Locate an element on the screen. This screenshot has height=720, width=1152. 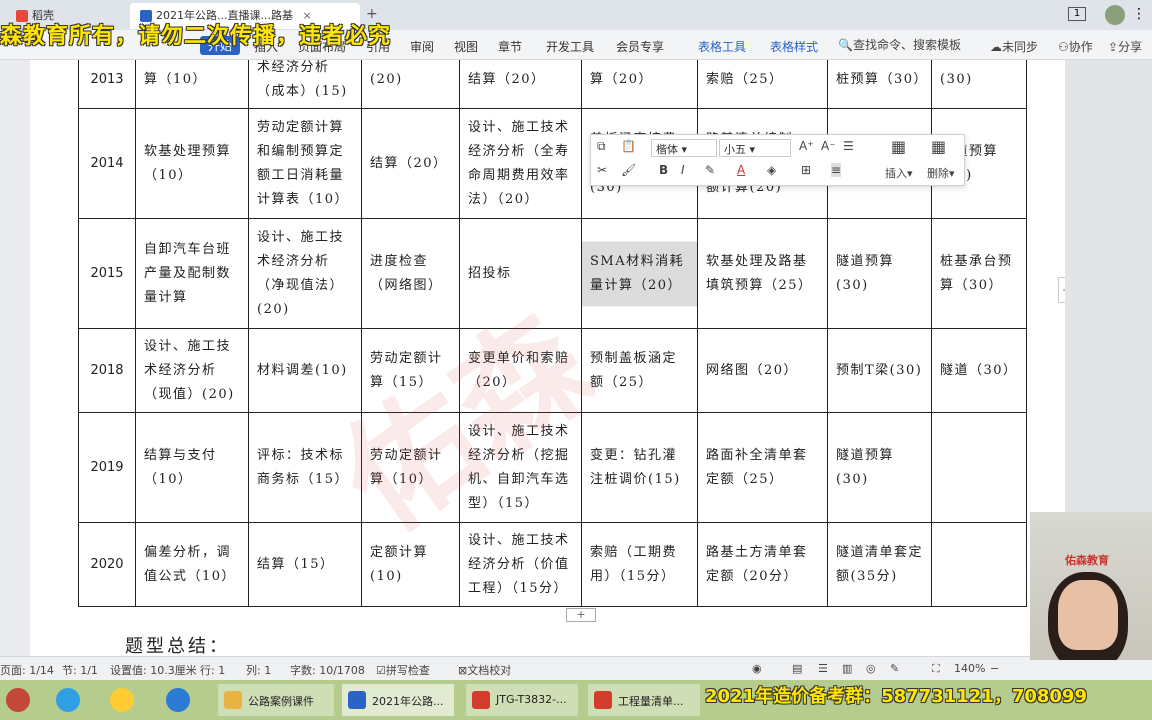
table-cell: 定额计算(10) is located at coordinates (410, 564).